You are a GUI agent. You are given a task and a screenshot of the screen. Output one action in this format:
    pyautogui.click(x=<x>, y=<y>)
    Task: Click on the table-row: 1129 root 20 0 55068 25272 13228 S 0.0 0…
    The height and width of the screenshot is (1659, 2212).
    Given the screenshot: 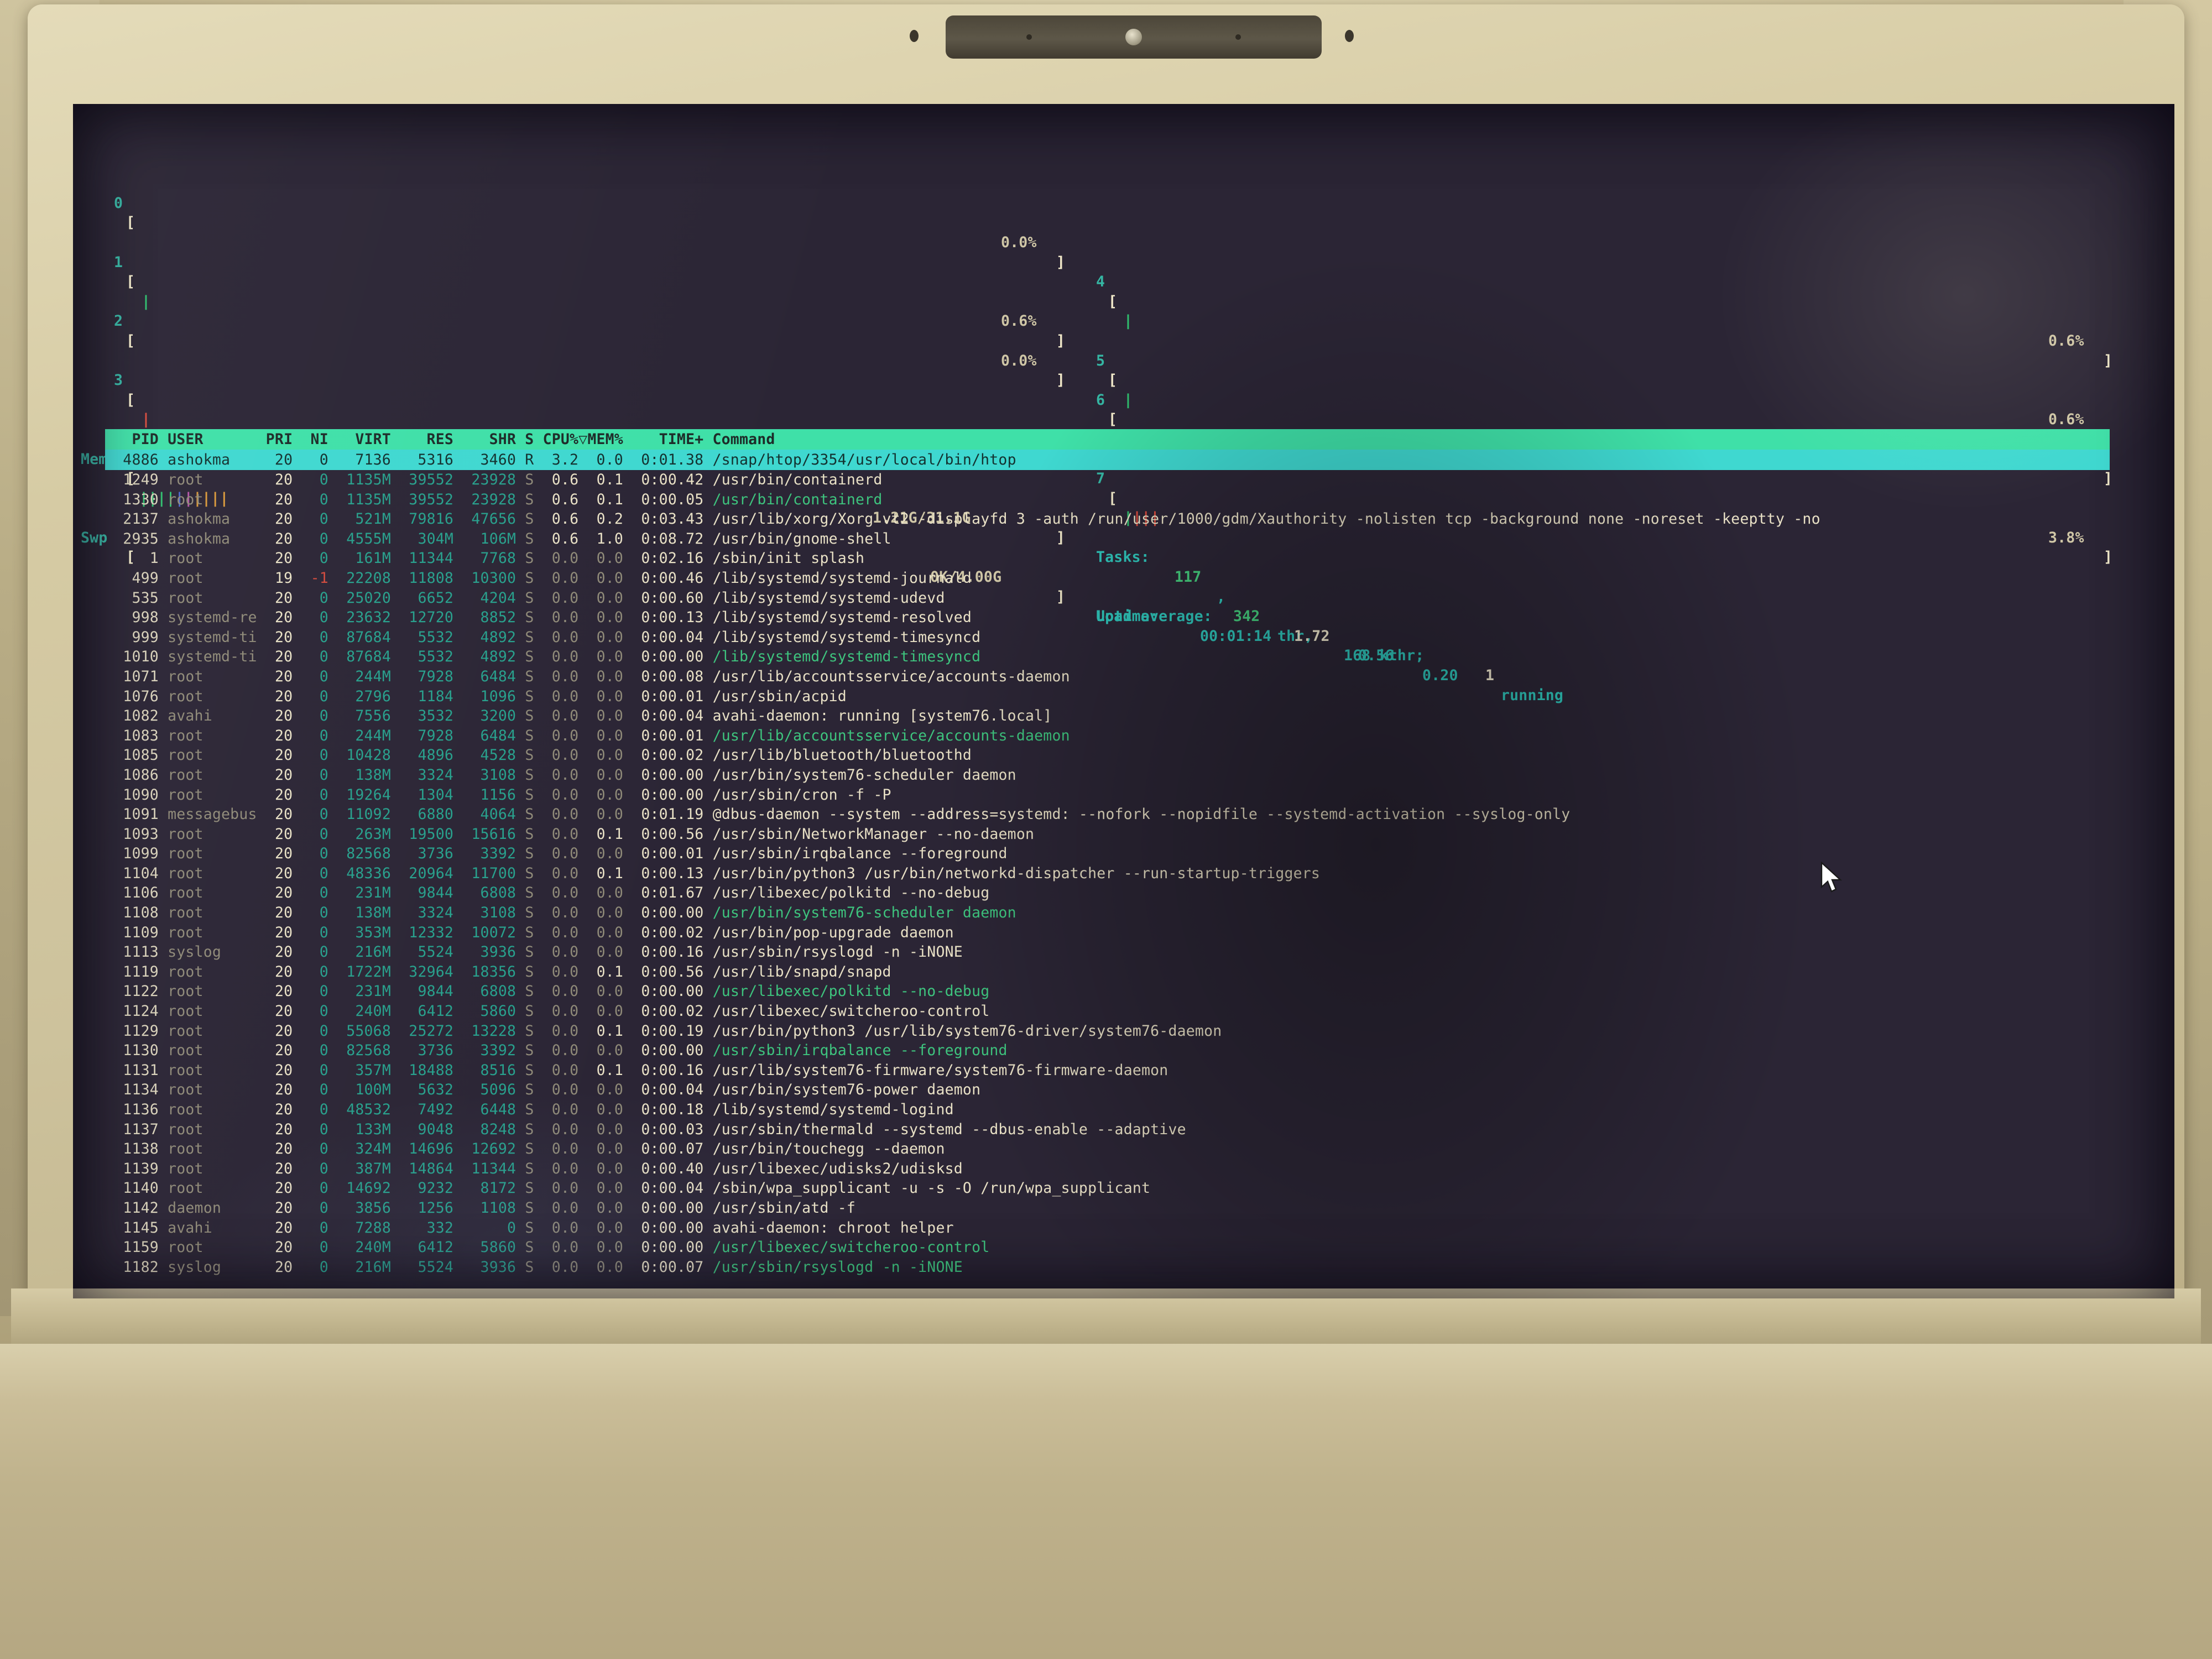 What is the action you would take?
    pyautogui.click(x=1128, y=1031)
    